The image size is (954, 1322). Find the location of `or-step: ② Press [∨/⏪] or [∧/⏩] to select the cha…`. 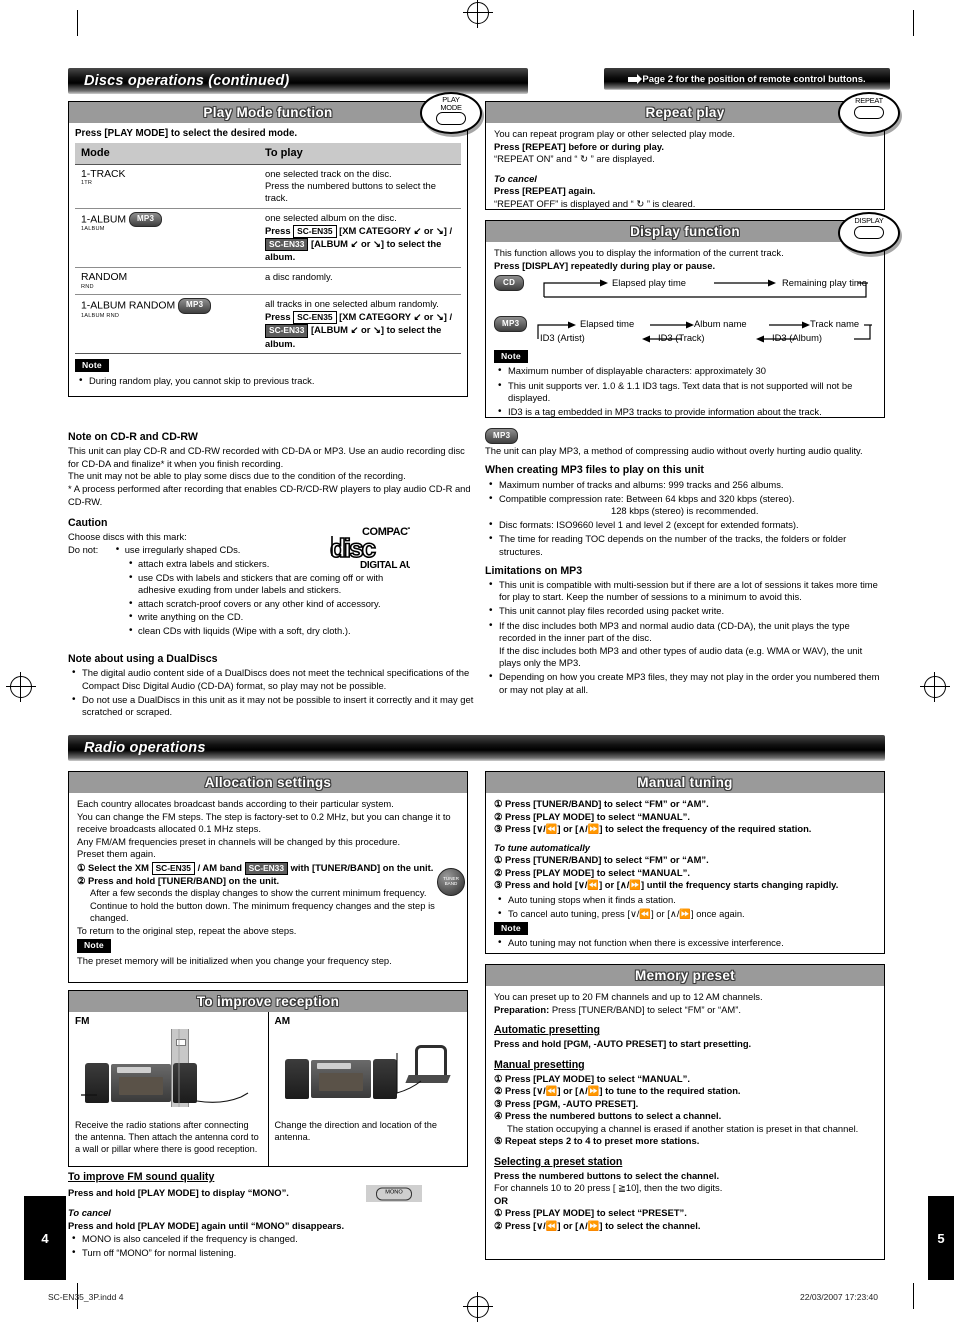

or-step: ② Press [∨/⏪] or [∧/⏩] to select the cha… is located at coordinates (597, 1225).